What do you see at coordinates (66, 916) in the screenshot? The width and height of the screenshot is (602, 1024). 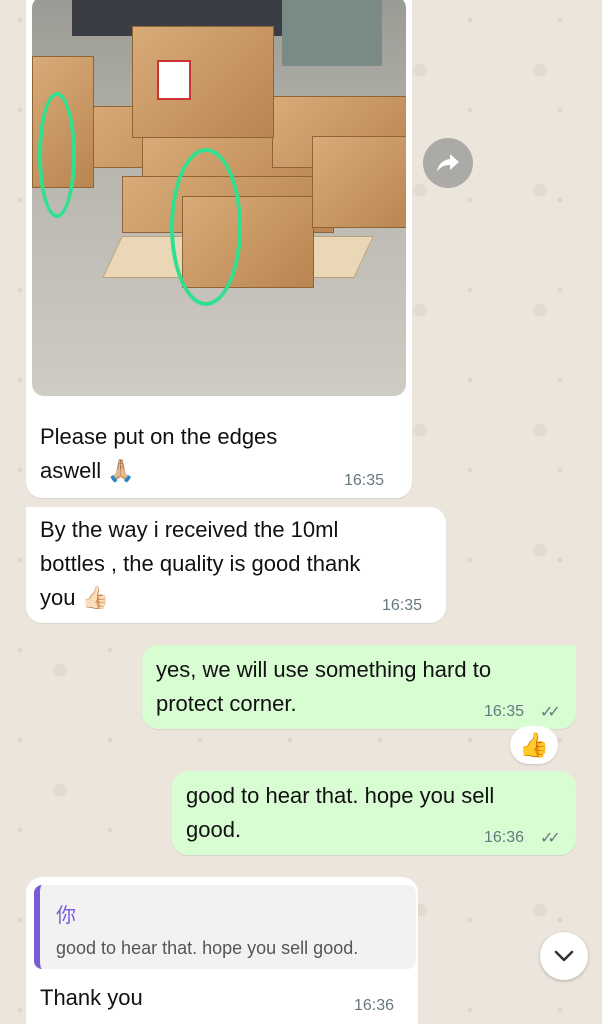 I see `quote-author: 你` at bounding box center [66, 916].